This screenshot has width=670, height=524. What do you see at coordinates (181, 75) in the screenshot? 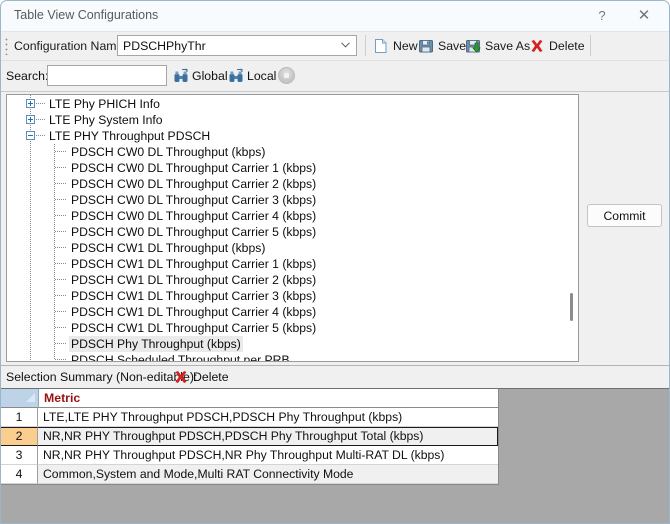
I see `binoculars-global-icon` at bounding box center [181, 75].